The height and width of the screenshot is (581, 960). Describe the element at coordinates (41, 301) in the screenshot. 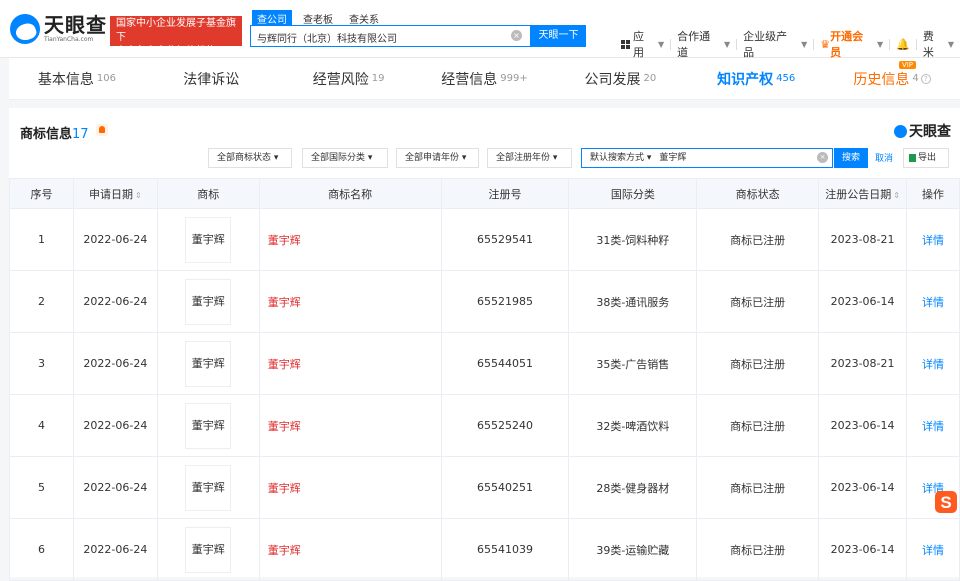

I see `cell-index: 2` at that location.